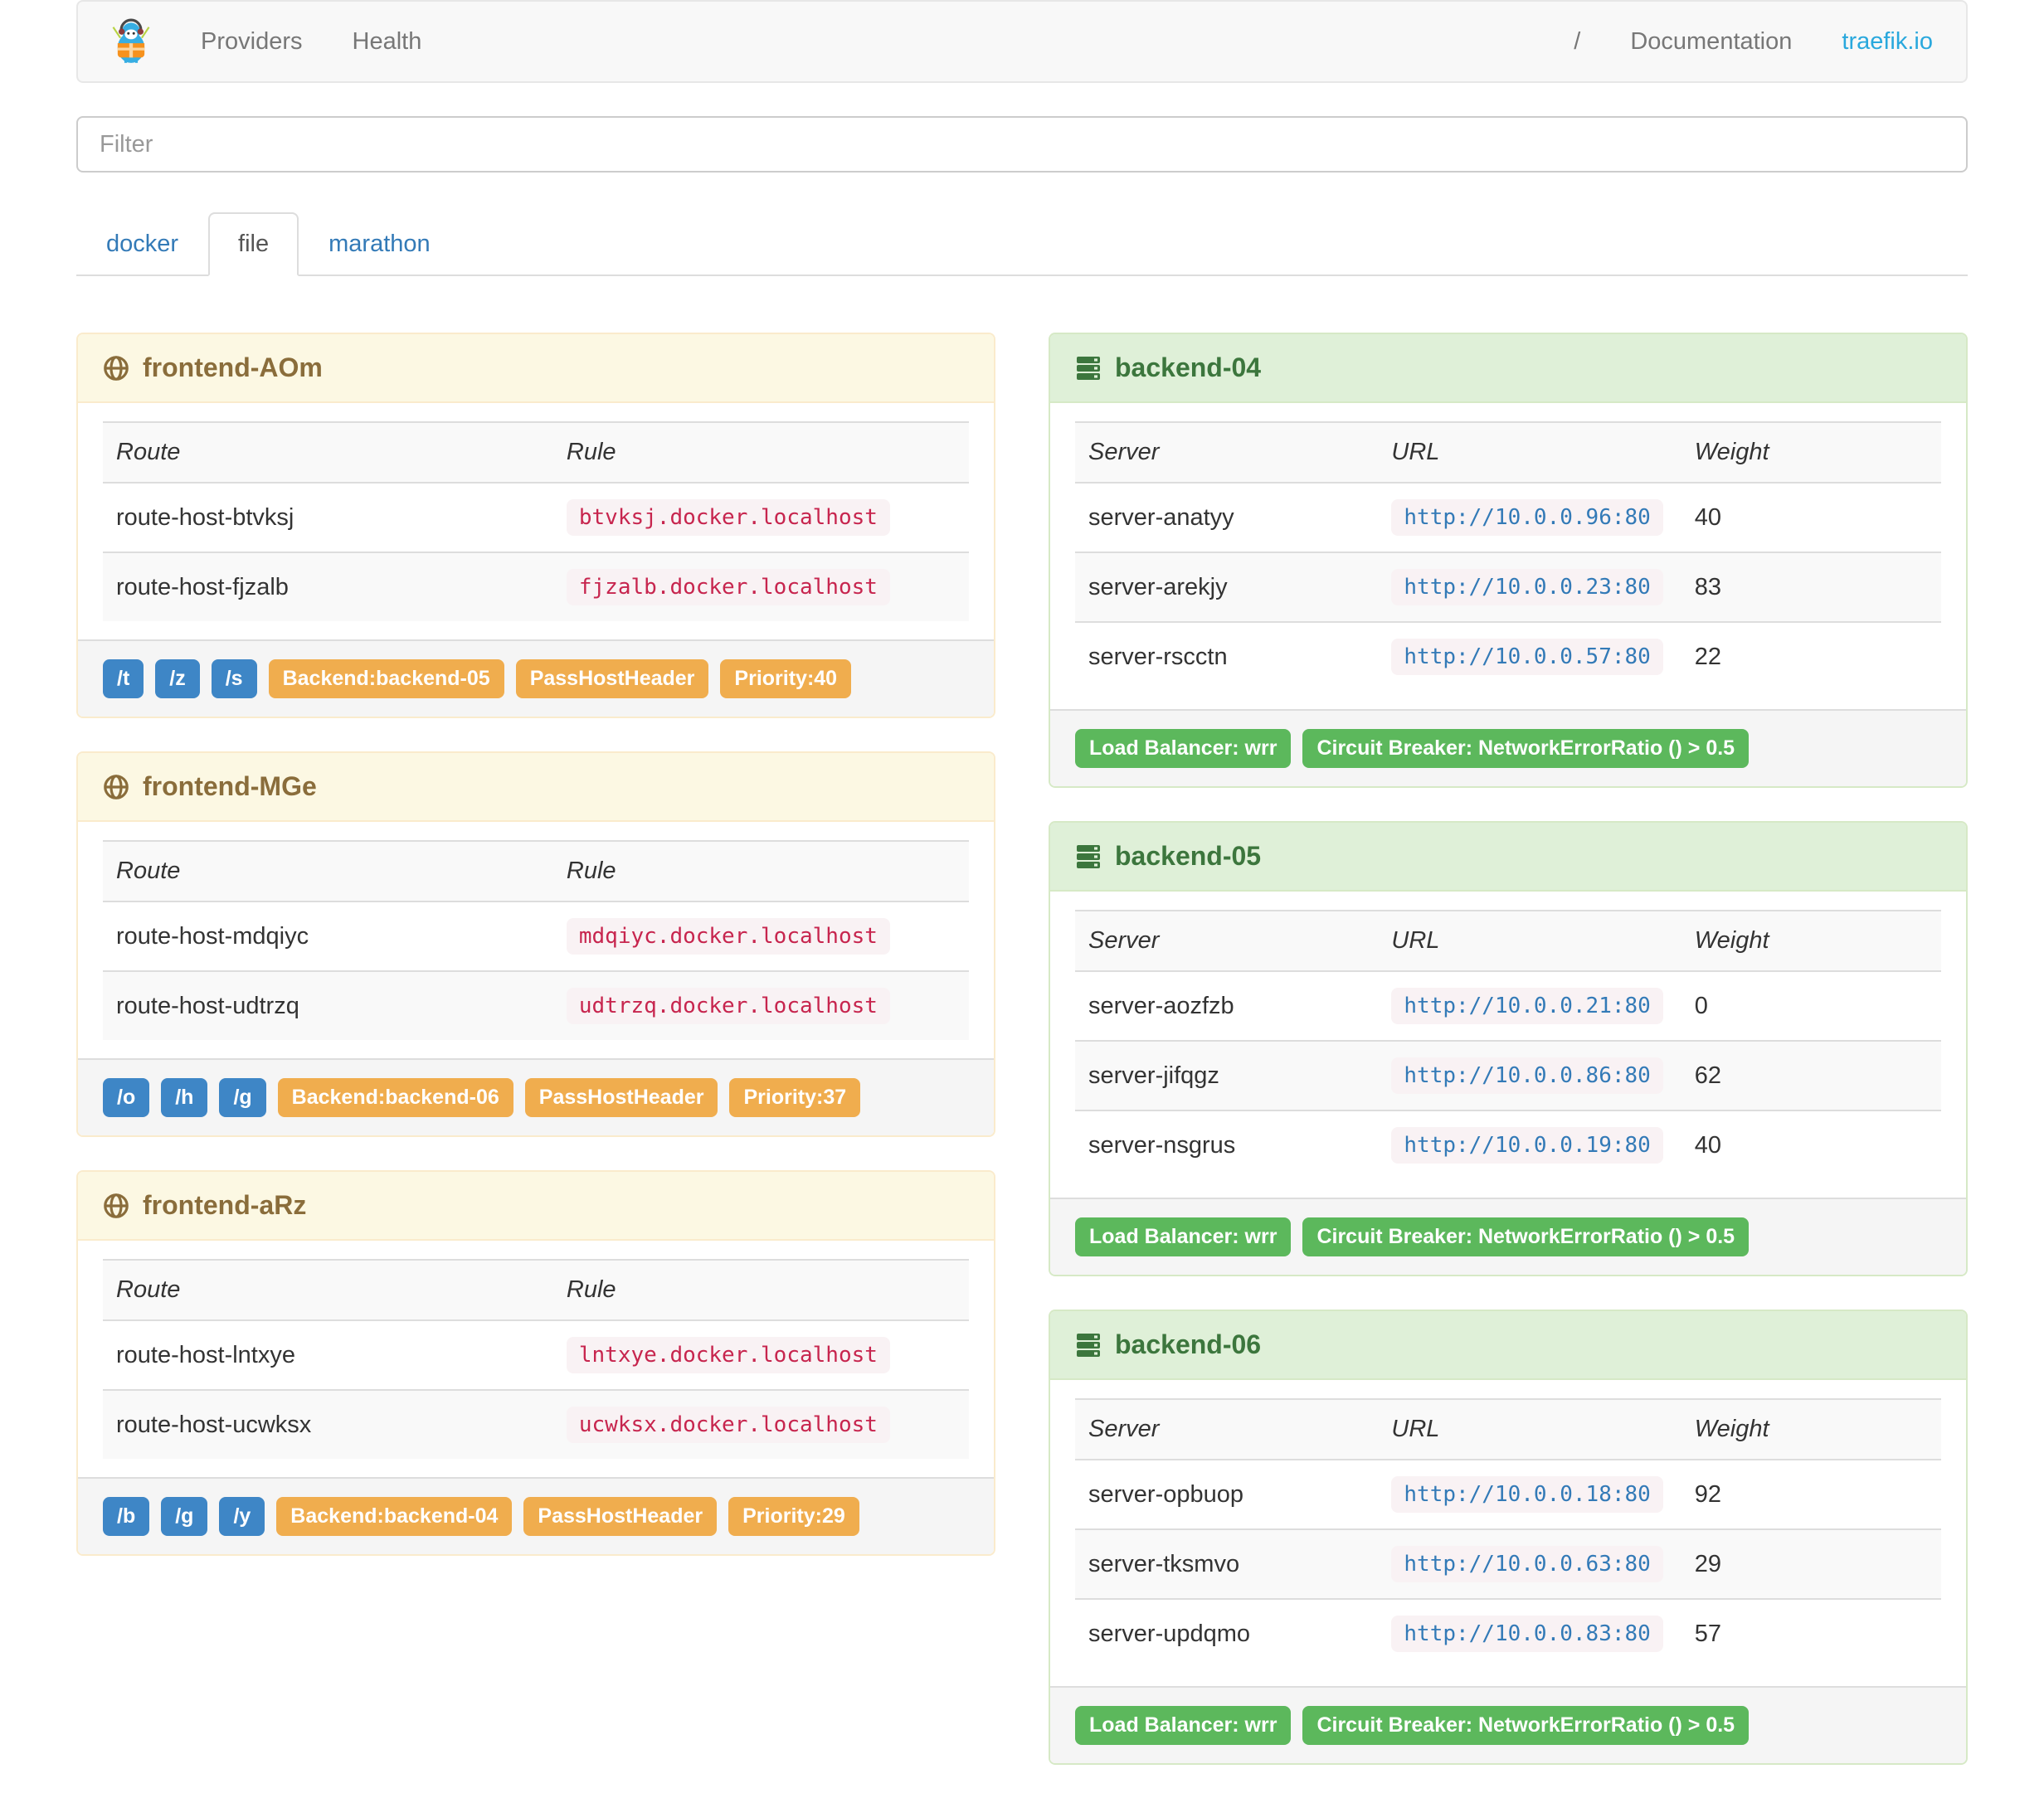  I want to click on table-row: server-opbuop http://10.0.0.18:80 92, so click(1508, 1494).